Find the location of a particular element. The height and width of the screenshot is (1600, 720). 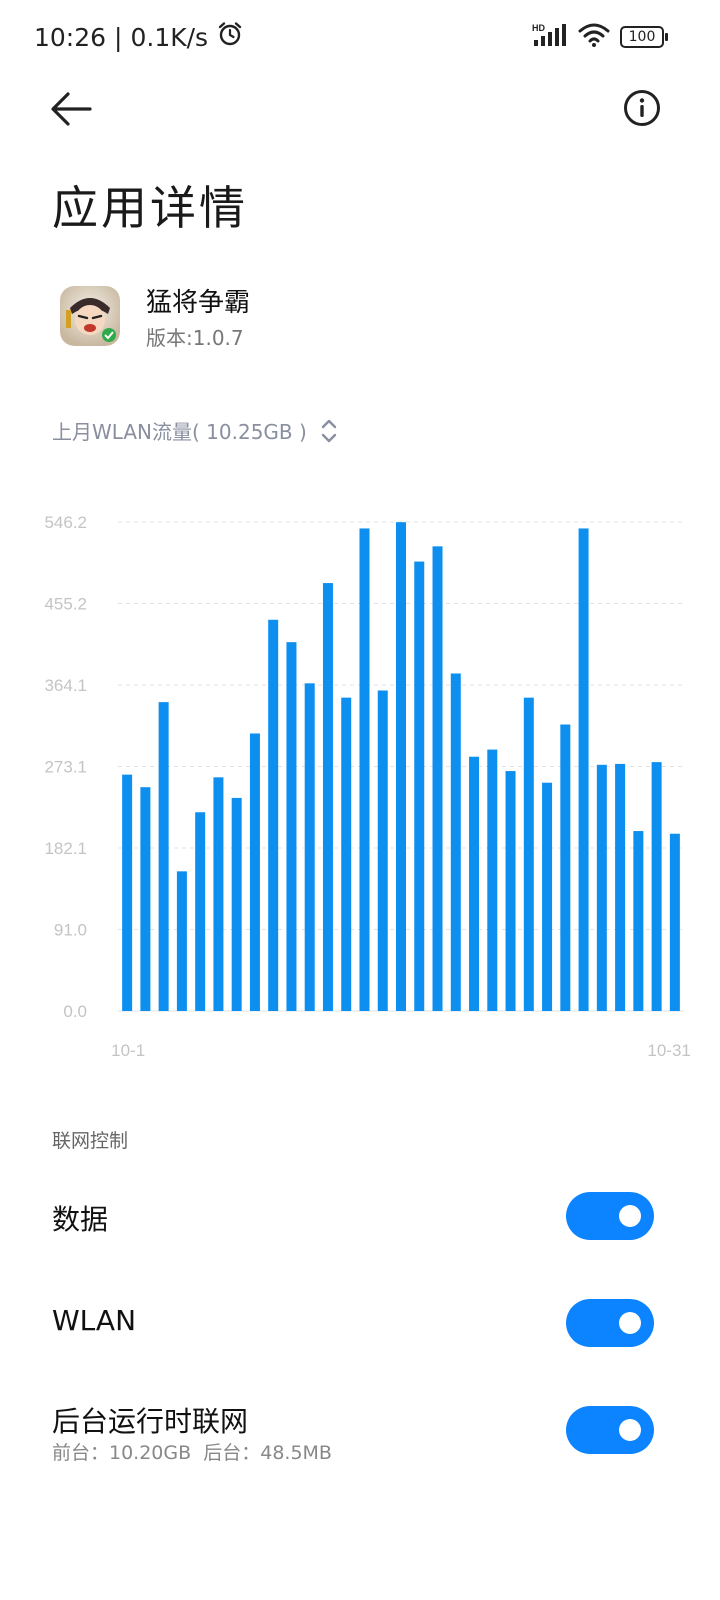

y-tick-label: 546.2 is located at coordinates (65, 522).